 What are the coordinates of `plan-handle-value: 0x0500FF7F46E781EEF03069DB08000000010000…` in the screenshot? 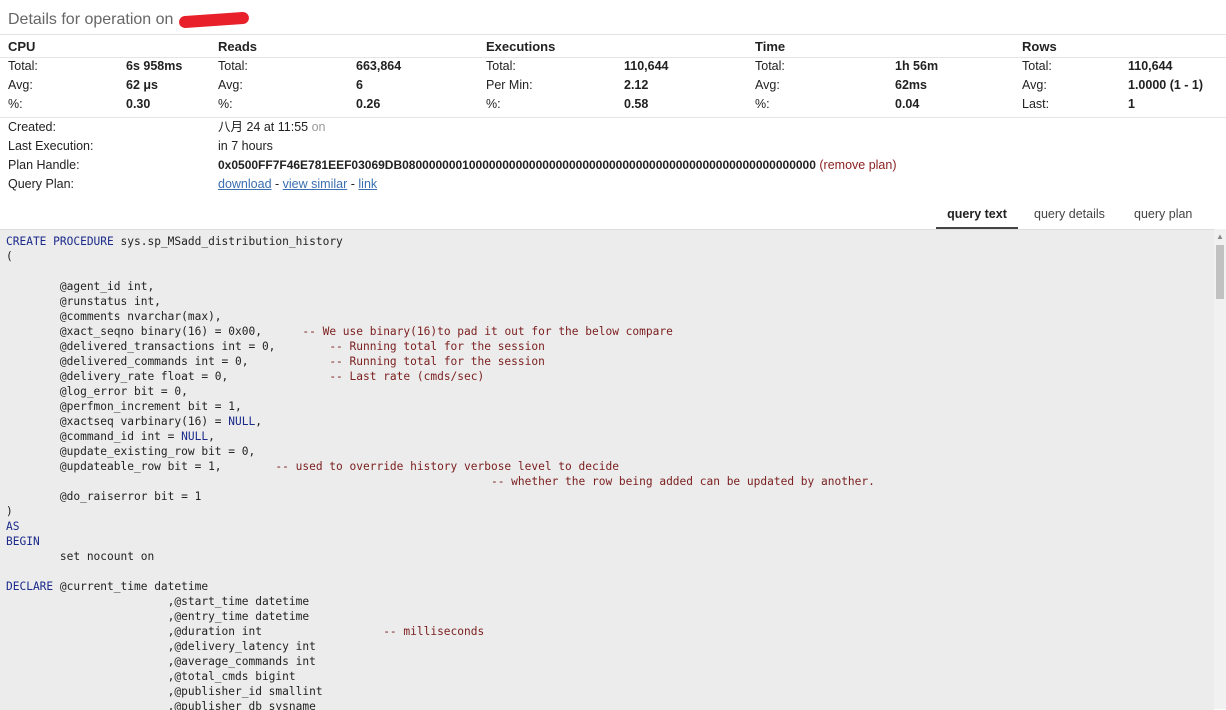 It's located at (557, 165).